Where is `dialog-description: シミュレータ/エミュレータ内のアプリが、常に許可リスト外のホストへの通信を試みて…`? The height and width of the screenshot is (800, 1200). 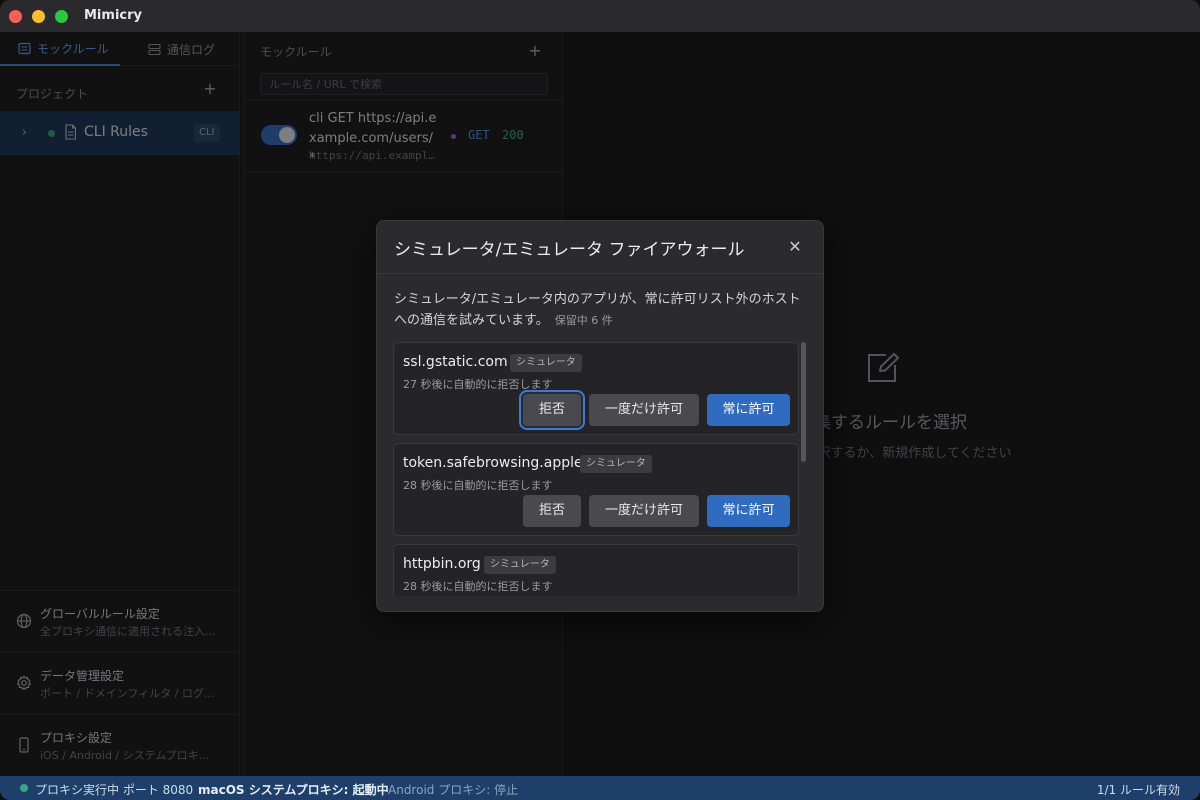 dialog-description: シミュレータ/エミュレータ内のアプリが、常に許可リスト外のホストへの通信を試みて… is located at coordinates (601, 310).